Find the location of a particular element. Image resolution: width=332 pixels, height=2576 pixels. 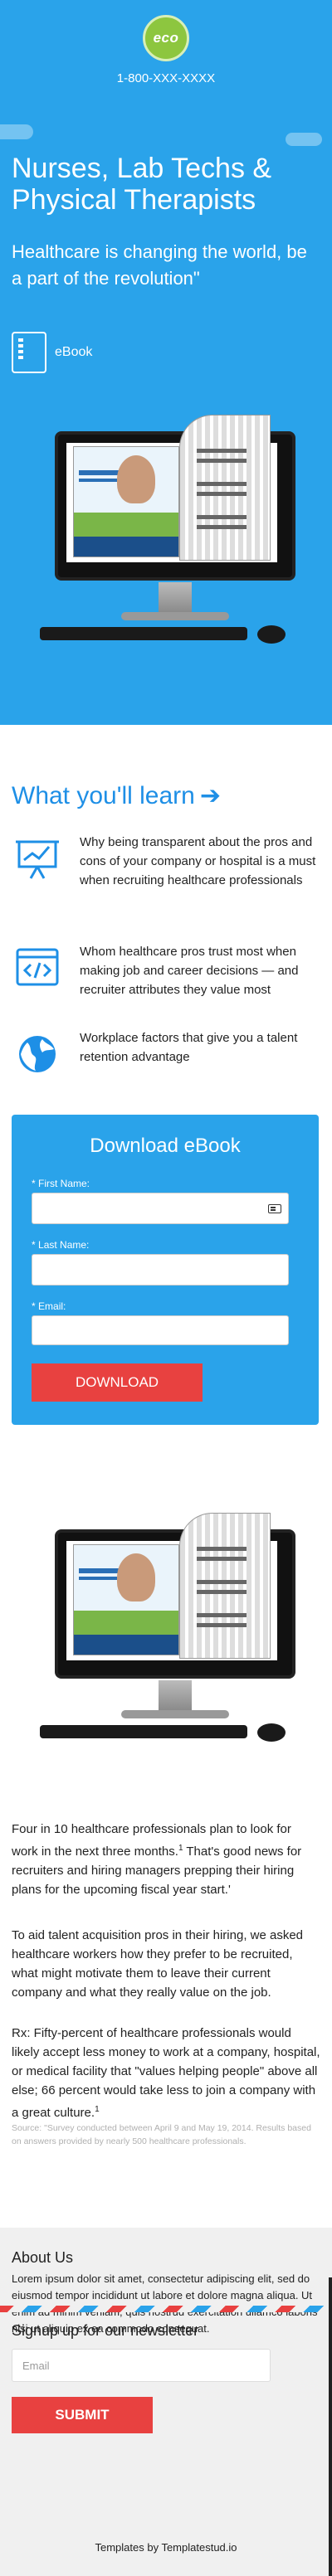

arrow-right-icon: ➔ is located at coordinates (210, 796).